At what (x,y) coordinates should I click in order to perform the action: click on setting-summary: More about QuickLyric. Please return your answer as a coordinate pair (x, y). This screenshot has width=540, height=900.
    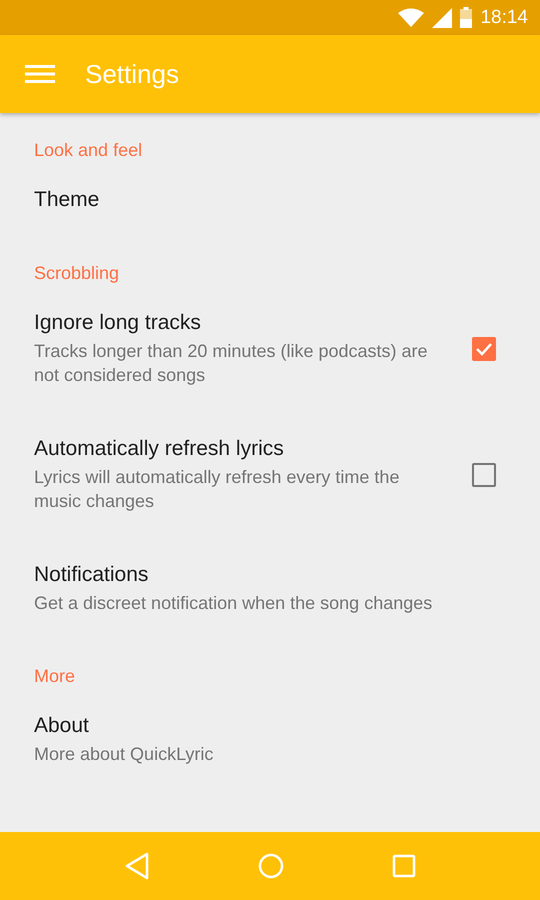
    Looking at the image, I should click on (124, 754).